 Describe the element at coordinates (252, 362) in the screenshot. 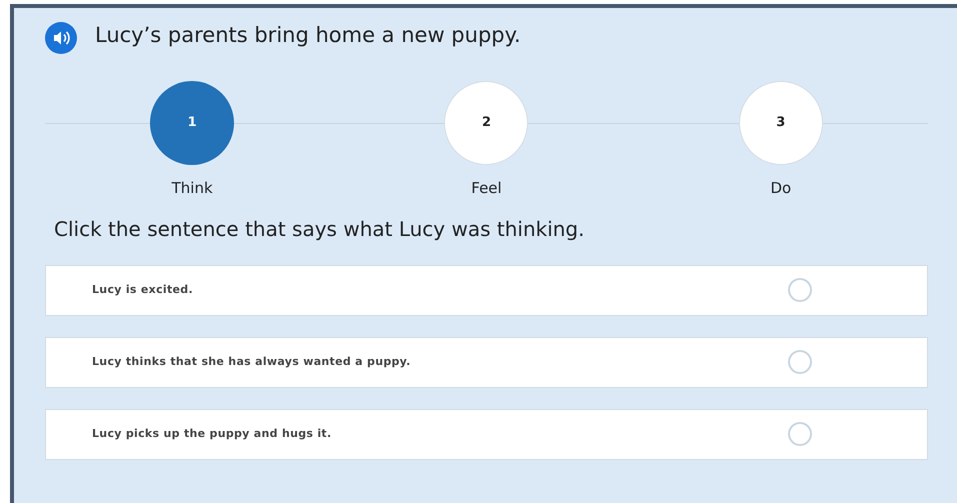

I see `option-text: Lucy thinks that she has always wanted a puppy.` at that location.